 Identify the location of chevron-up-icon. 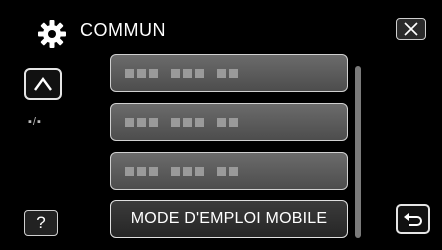
(43, 83).